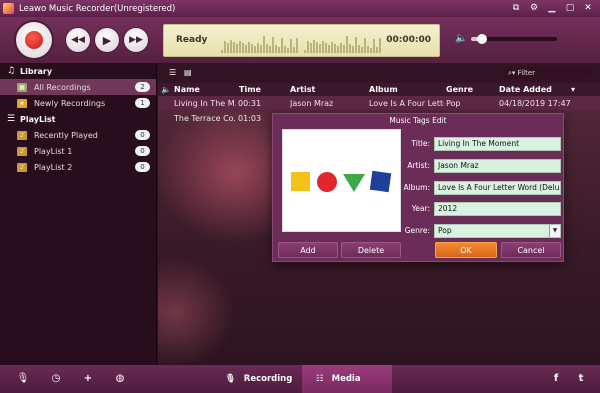  What do you see at coordinates (466, 250) in the screenshot?
I see `ok-button: OK` at bounding box center [466, 250].